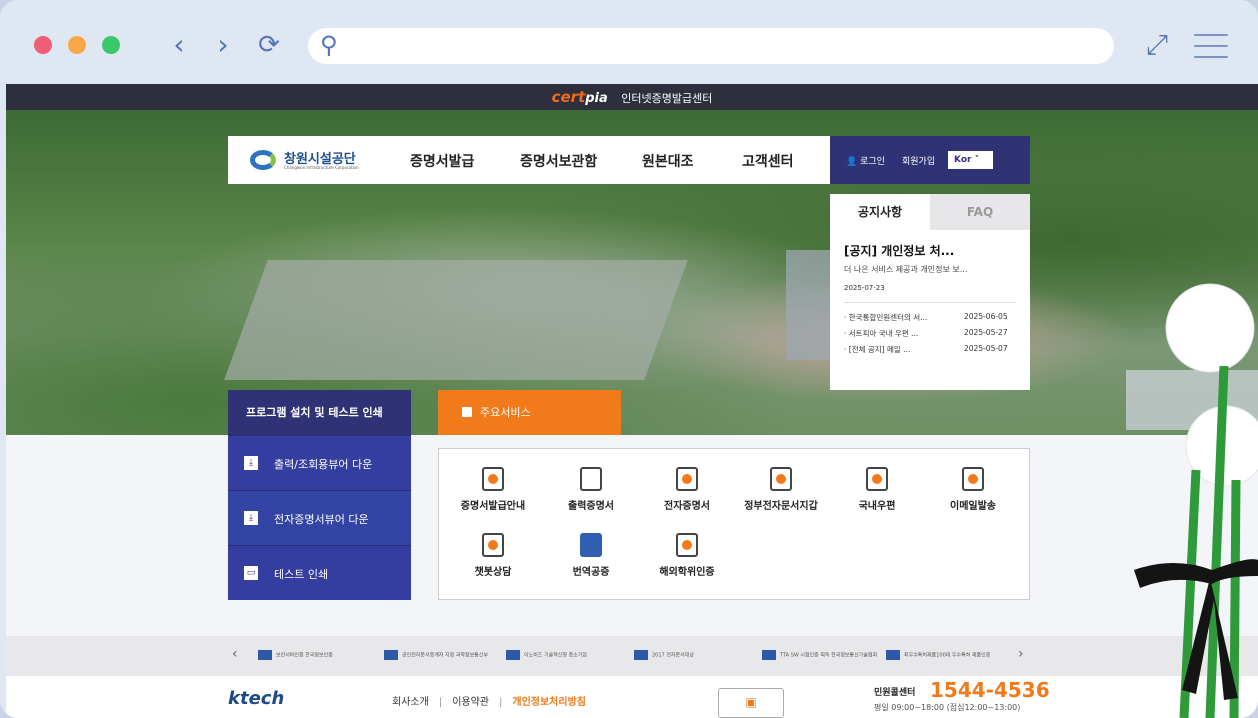 The width and height of the screenshot is (1258, 718). Describe the element at coordinates (591, 545) in the screenshot. I see `translate-icon` at that location.